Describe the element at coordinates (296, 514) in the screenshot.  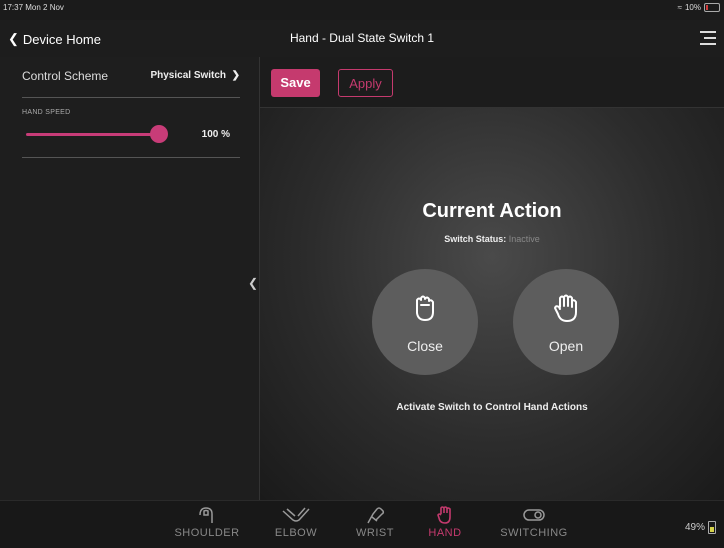
I see `elbow-icon` at that location.